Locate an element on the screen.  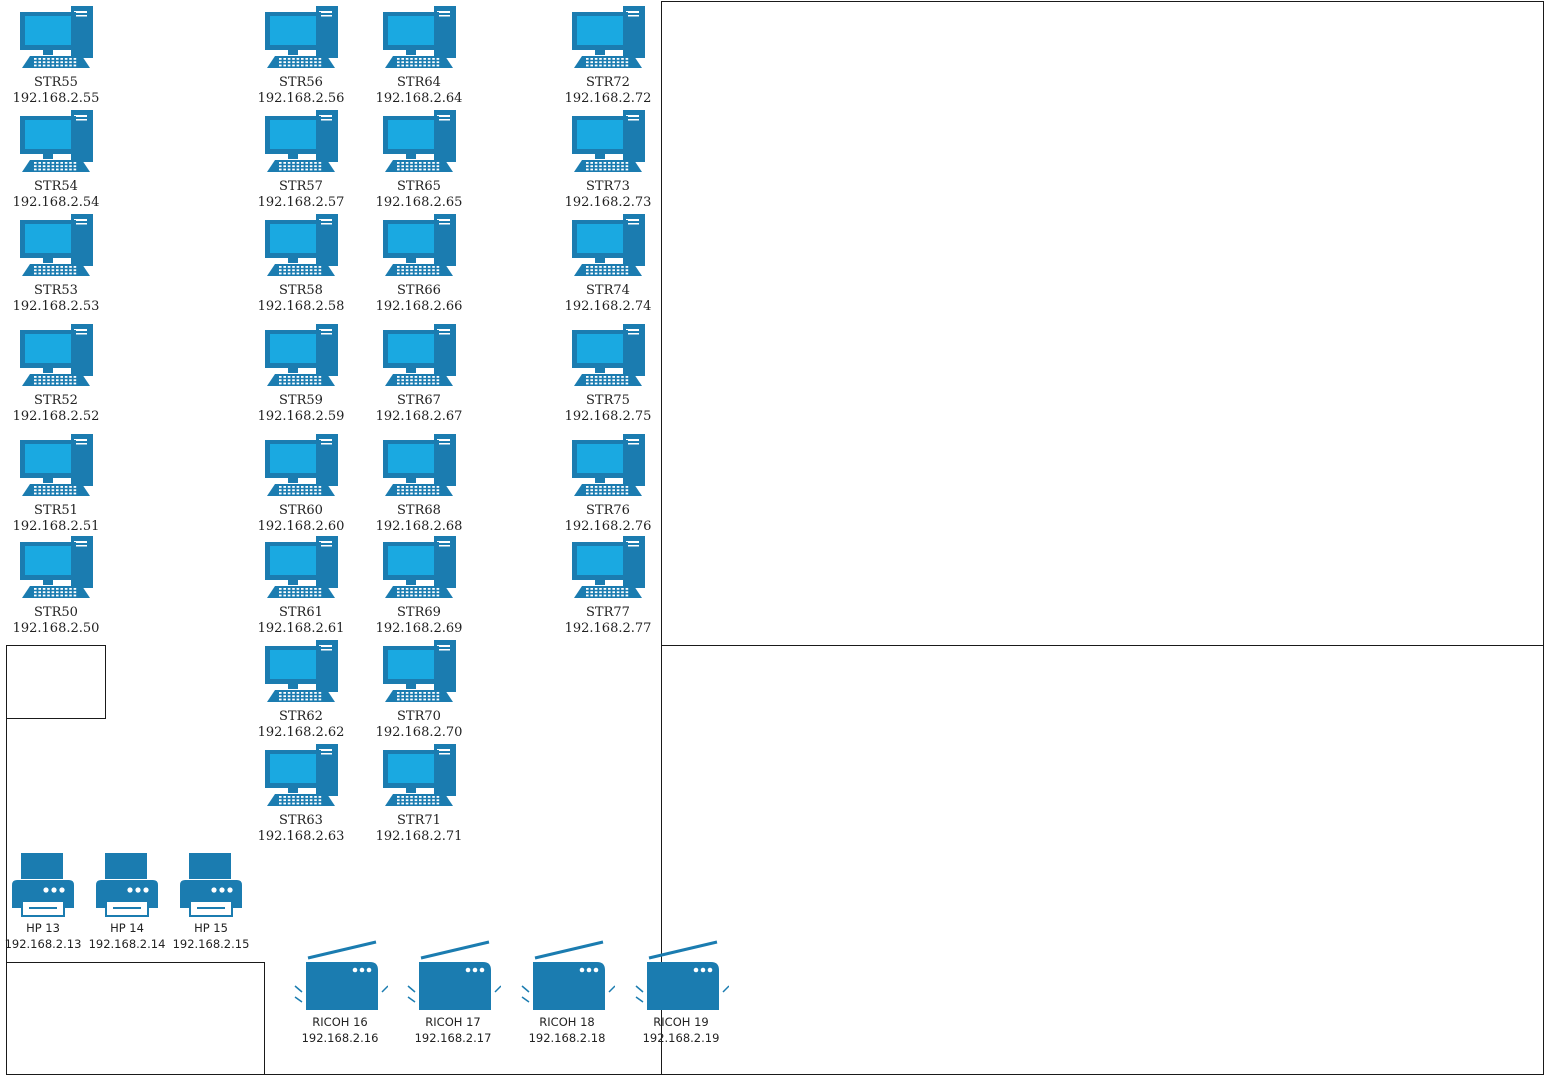
computer-ip-label: 192.168.2.55 is located at coordinates (56, 98).